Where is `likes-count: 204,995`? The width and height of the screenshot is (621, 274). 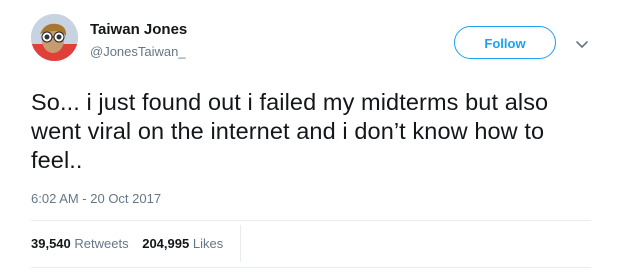
likes-count: 204,995 is located at coordinates (166, 243).